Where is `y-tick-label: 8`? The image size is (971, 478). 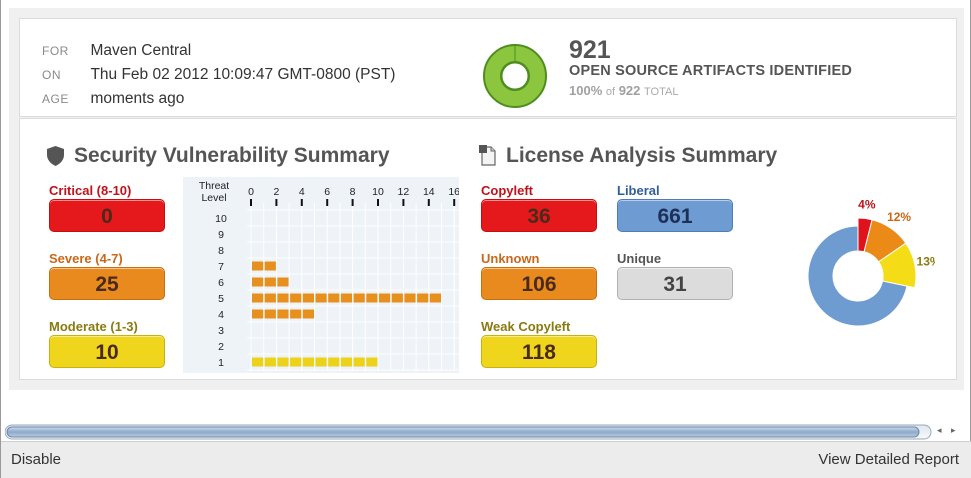
y-tick-label: 8 is located at coordinates (221, 251).